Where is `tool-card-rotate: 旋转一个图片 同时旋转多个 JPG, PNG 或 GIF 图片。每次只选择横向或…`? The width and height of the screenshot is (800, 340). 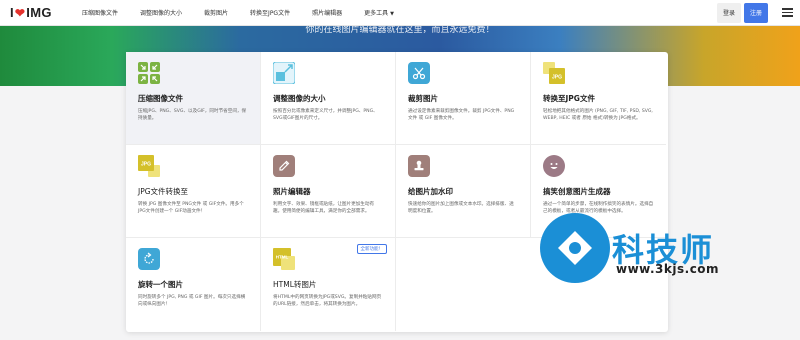
tool-card-rotate: 旋转一个图片 同时旋转多个 JPG, PNG 或 GIF 图片。每次只选择横向或… is located at coordinates (193, 284).